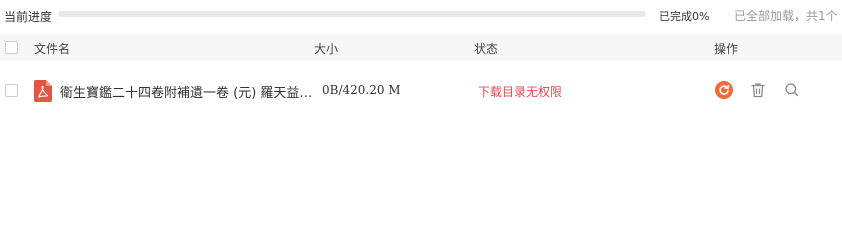 This screenshot has width=842, height=248. I want to click on file-status: 下载目录无权限, so click(520, 92).